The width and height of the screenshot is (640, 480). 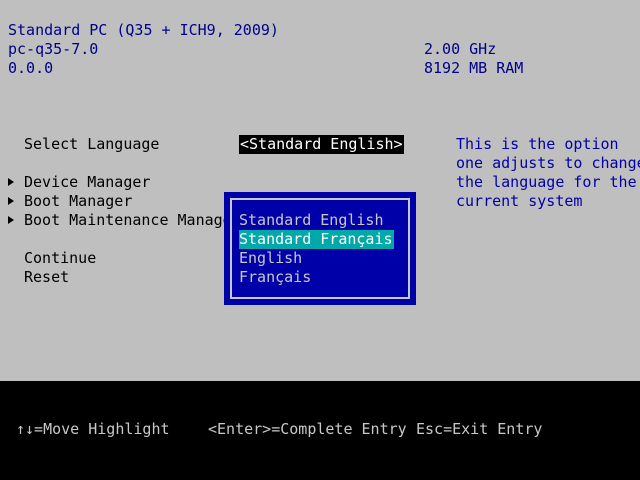 I want to click on footer-complete-entry: <Enter>=Complete Entry, so click(x=307, y=429).